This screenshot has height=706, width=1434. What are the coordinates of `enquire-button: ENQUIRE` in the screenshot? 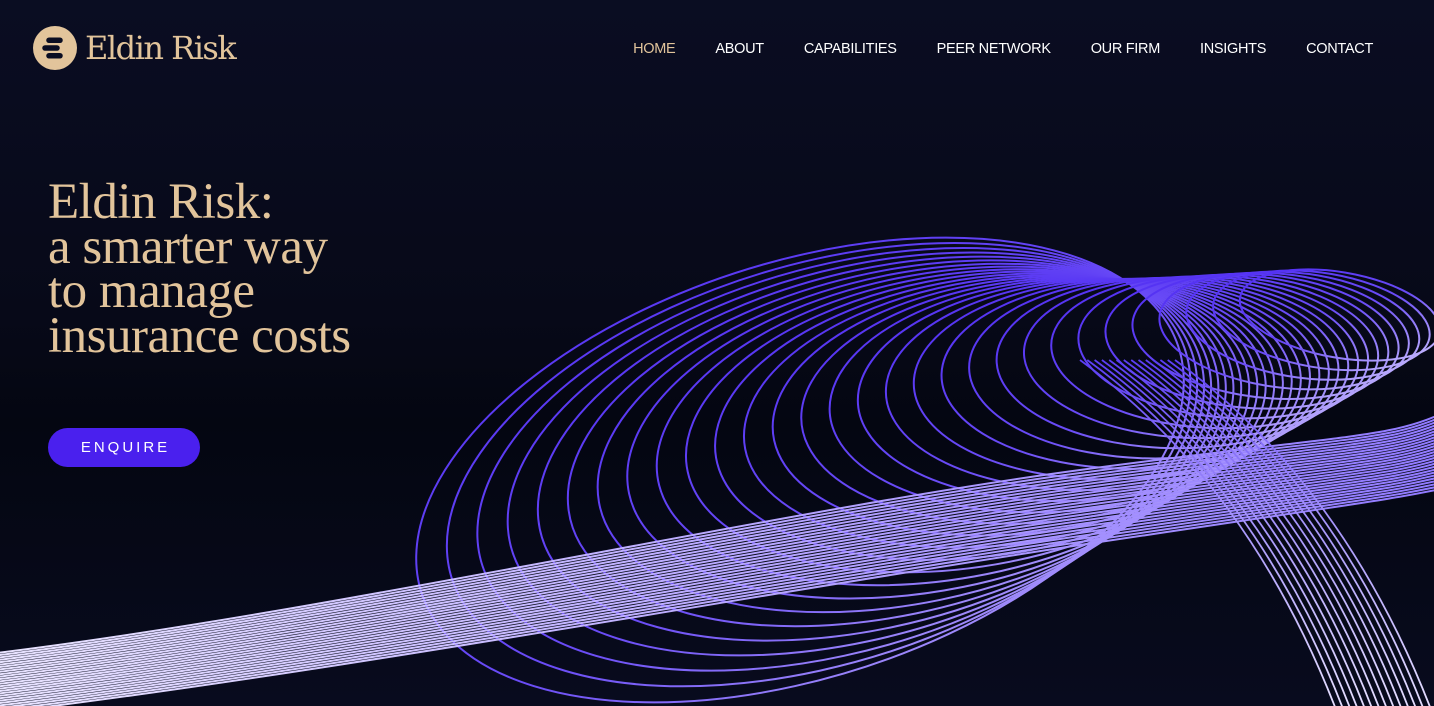 It's located at (124, 447).